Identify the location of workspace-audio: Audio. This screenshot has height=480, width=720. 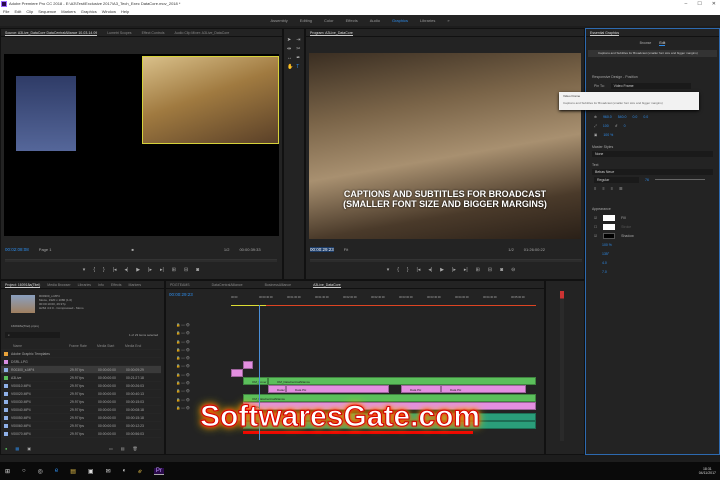
(375, 20).